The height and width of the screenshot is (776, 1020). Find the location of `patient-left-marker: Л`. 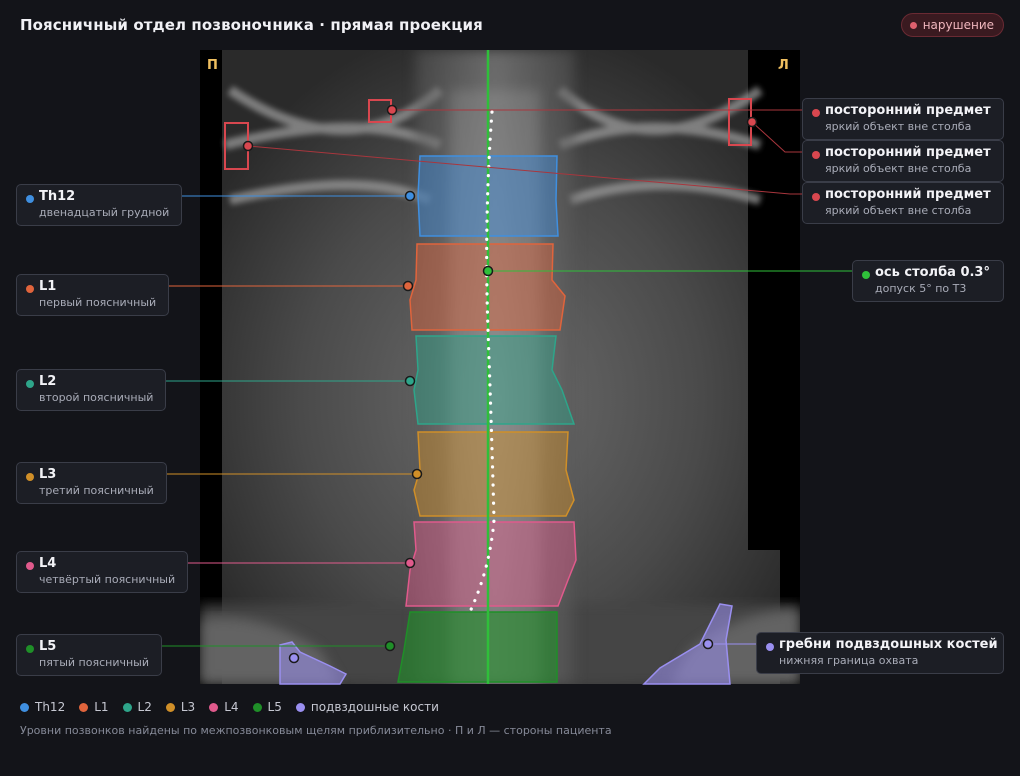

patient-left-marker: Л is located at coordinates (783, 65).